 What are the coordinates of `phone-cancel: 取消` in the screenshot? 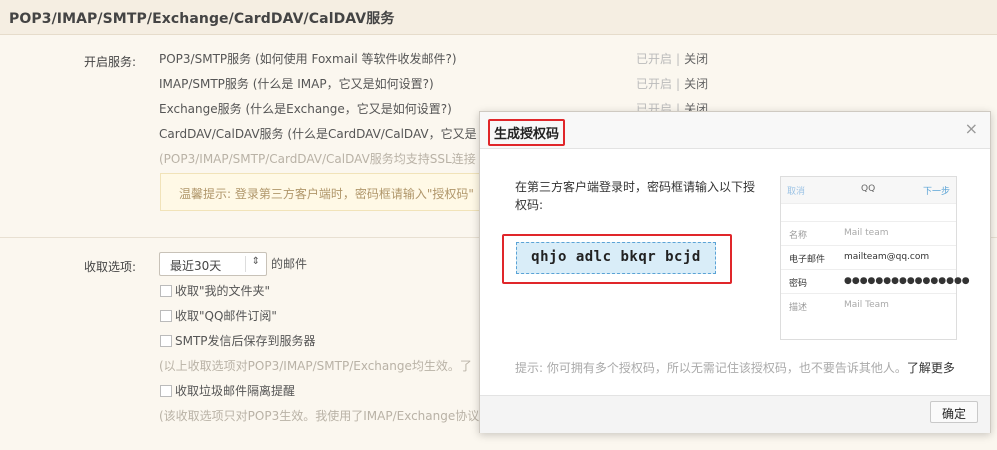 It's located at (796, 192).